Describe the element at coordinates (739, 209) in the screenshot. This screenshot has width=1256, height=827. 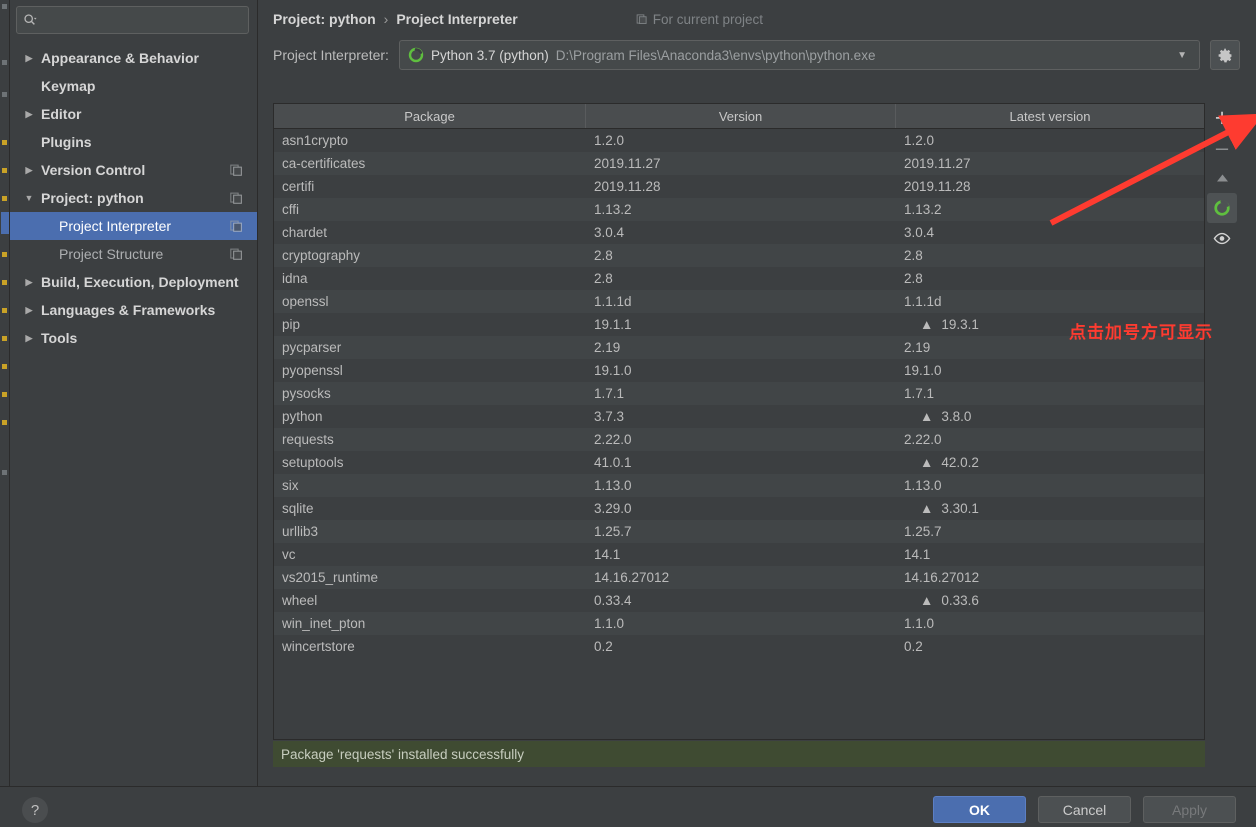
I see `table-row: cffi 1.13.2 1.13.2` at that location.